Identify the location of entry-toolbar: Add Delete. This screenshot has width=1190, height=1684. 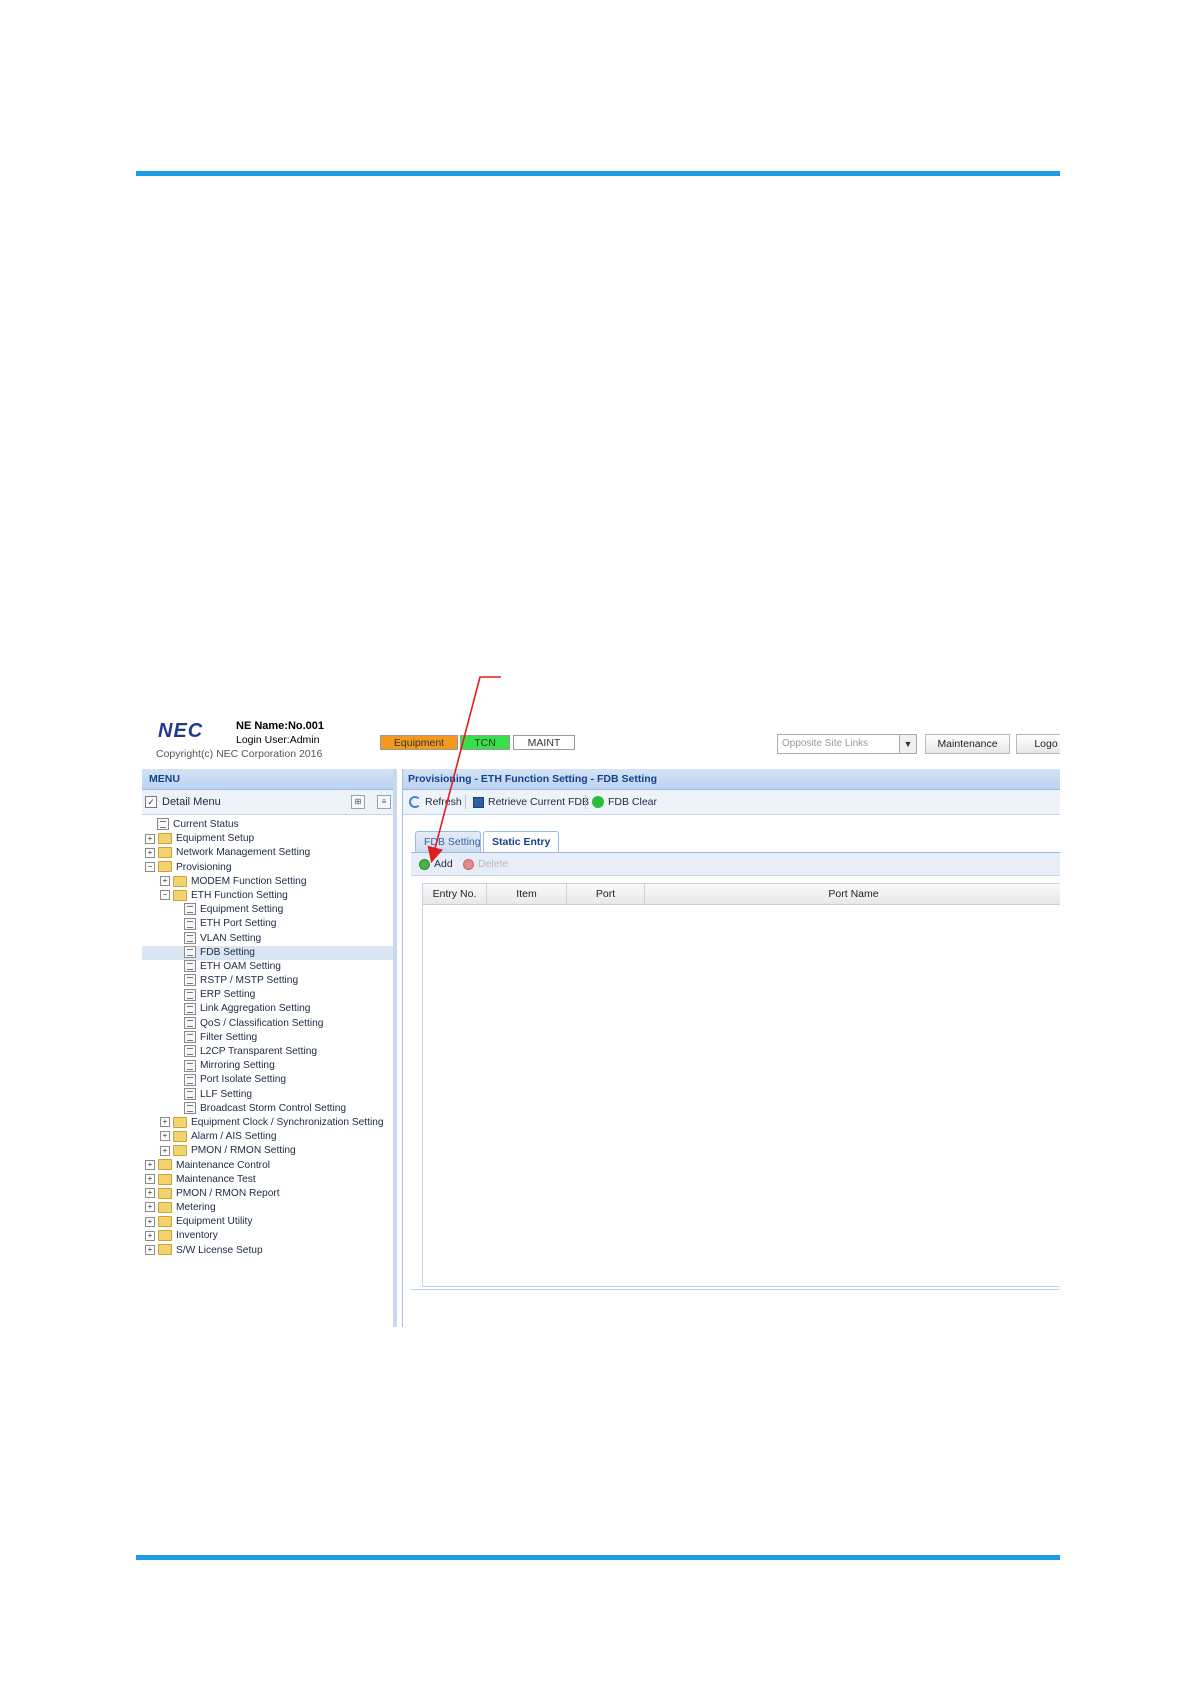
(735, 864).